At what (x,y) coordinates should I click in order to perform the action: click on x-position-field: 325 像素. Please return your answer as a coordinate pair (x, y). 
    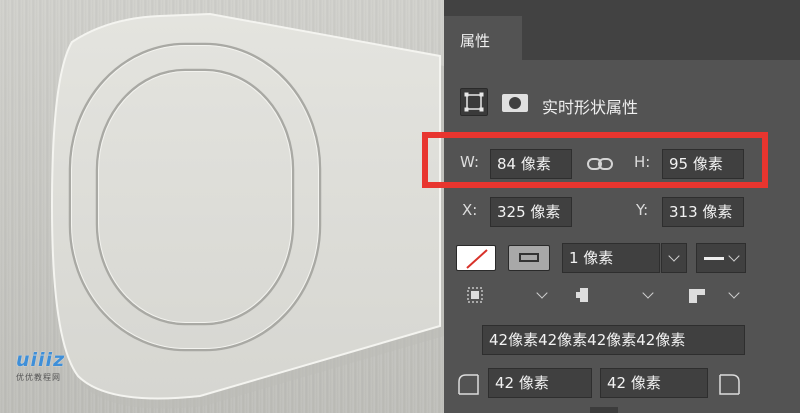
    Looking at the image, I should click on (531, 212).